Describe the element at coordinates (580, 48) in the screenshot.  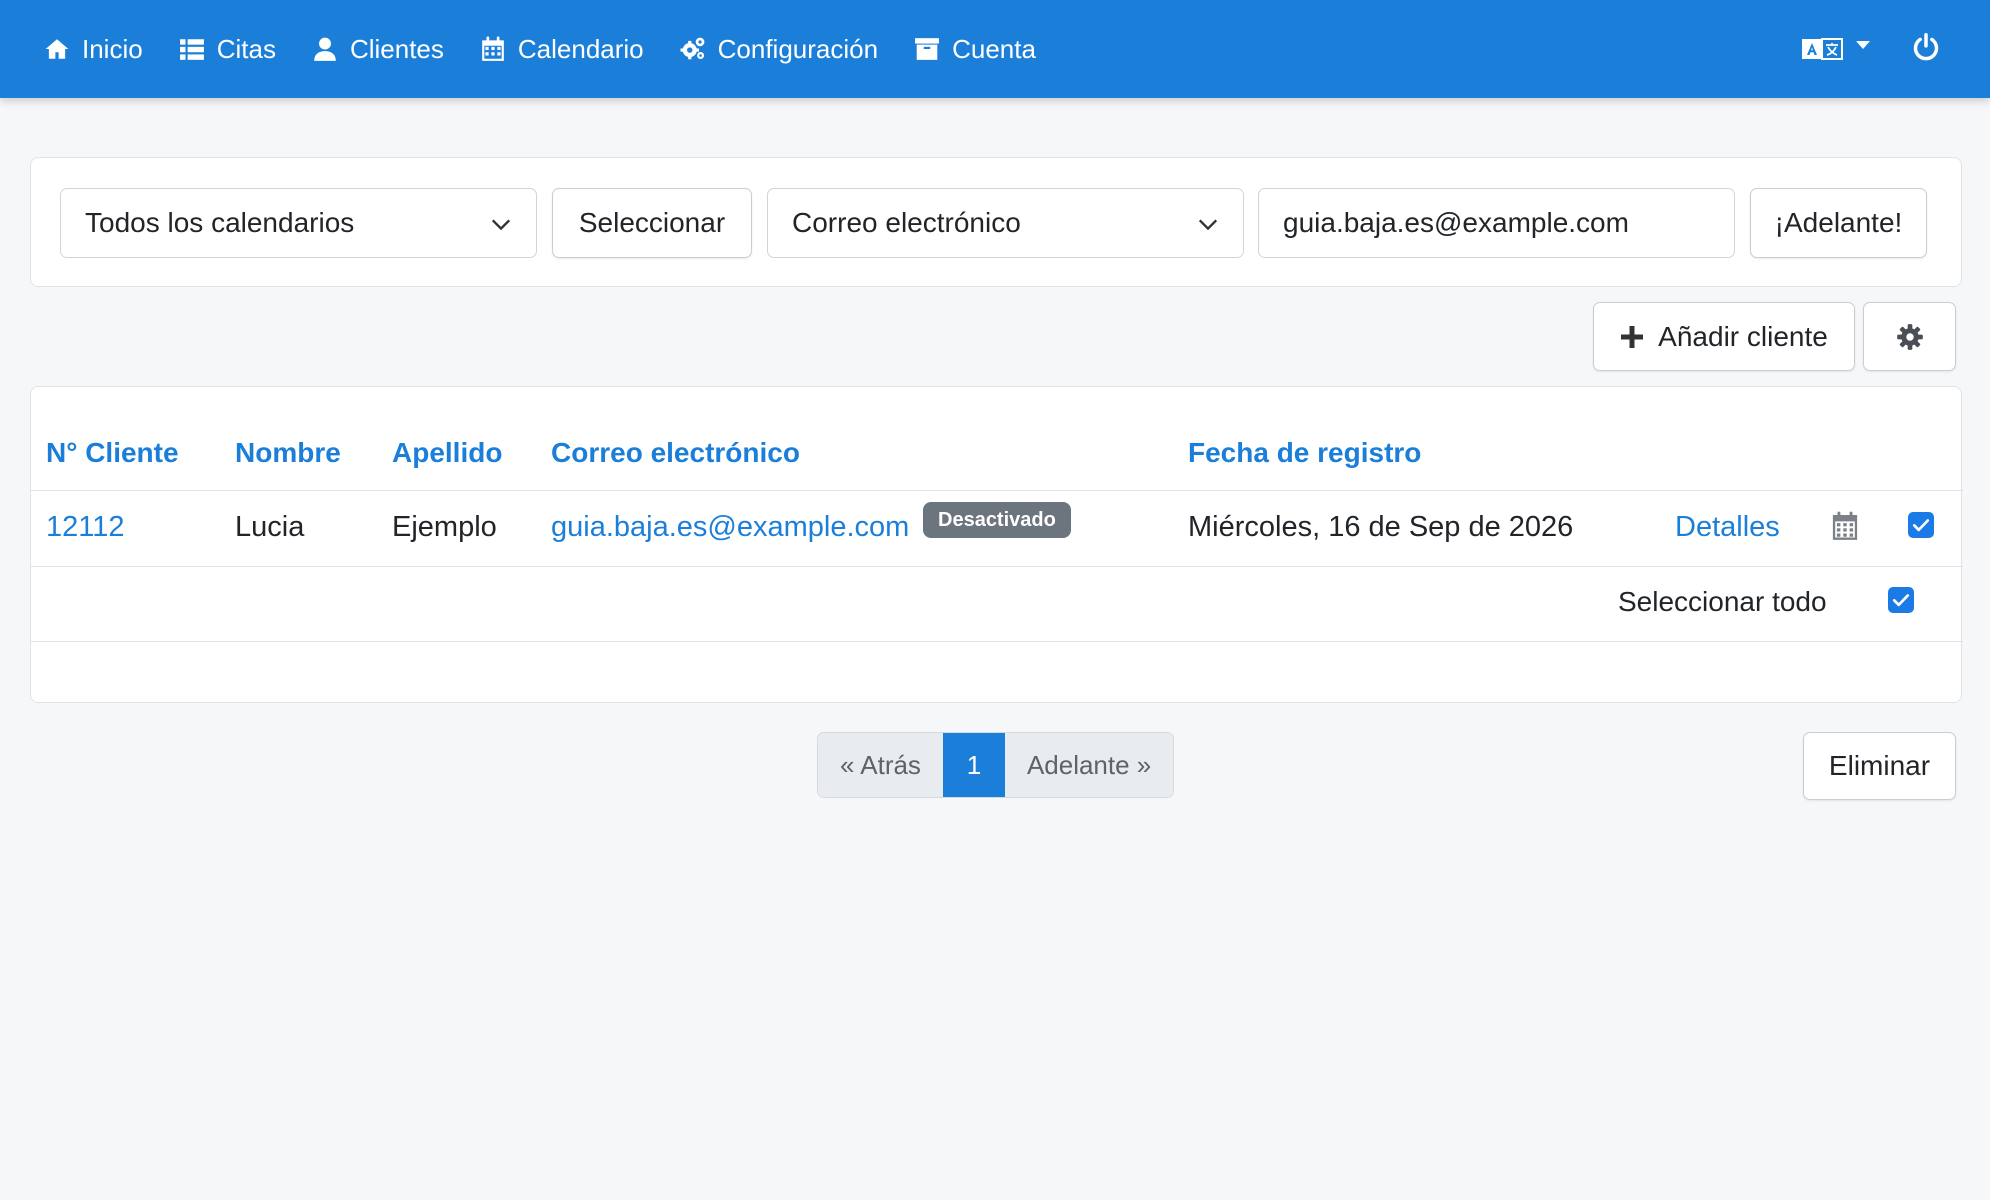
I see `nav-calendario-label: Calendario` at that location.